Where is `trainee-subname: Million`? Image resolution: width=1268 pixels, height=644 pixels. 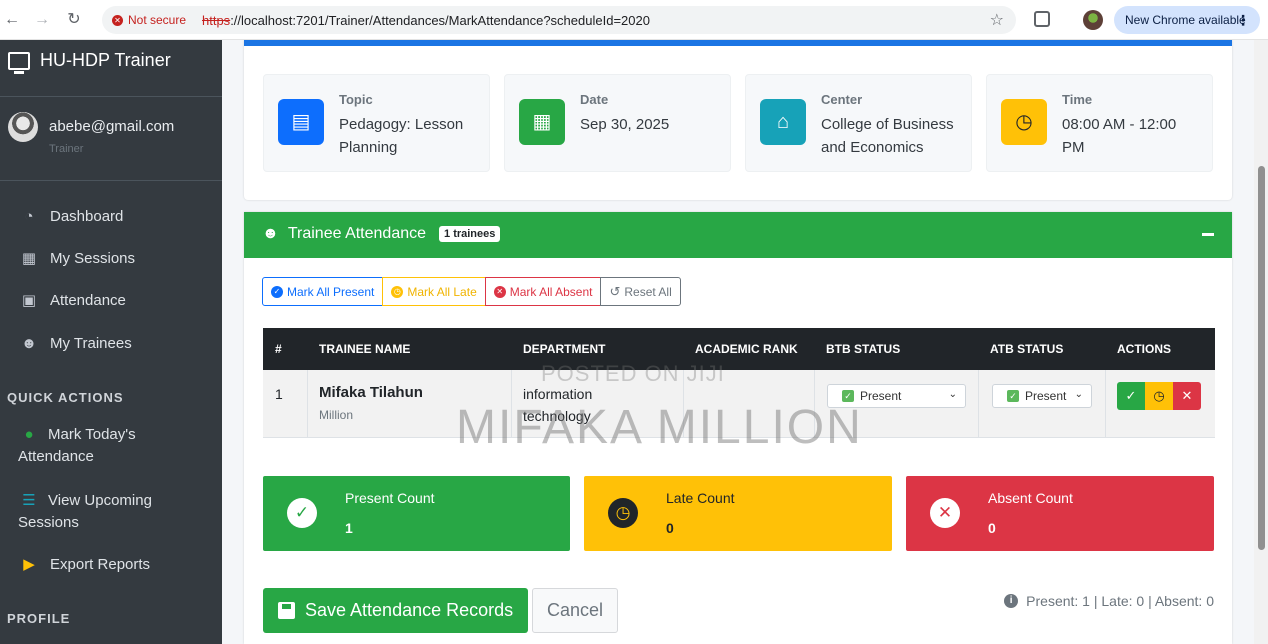 trainee-subname: Million is located at coordinates (336, 415).